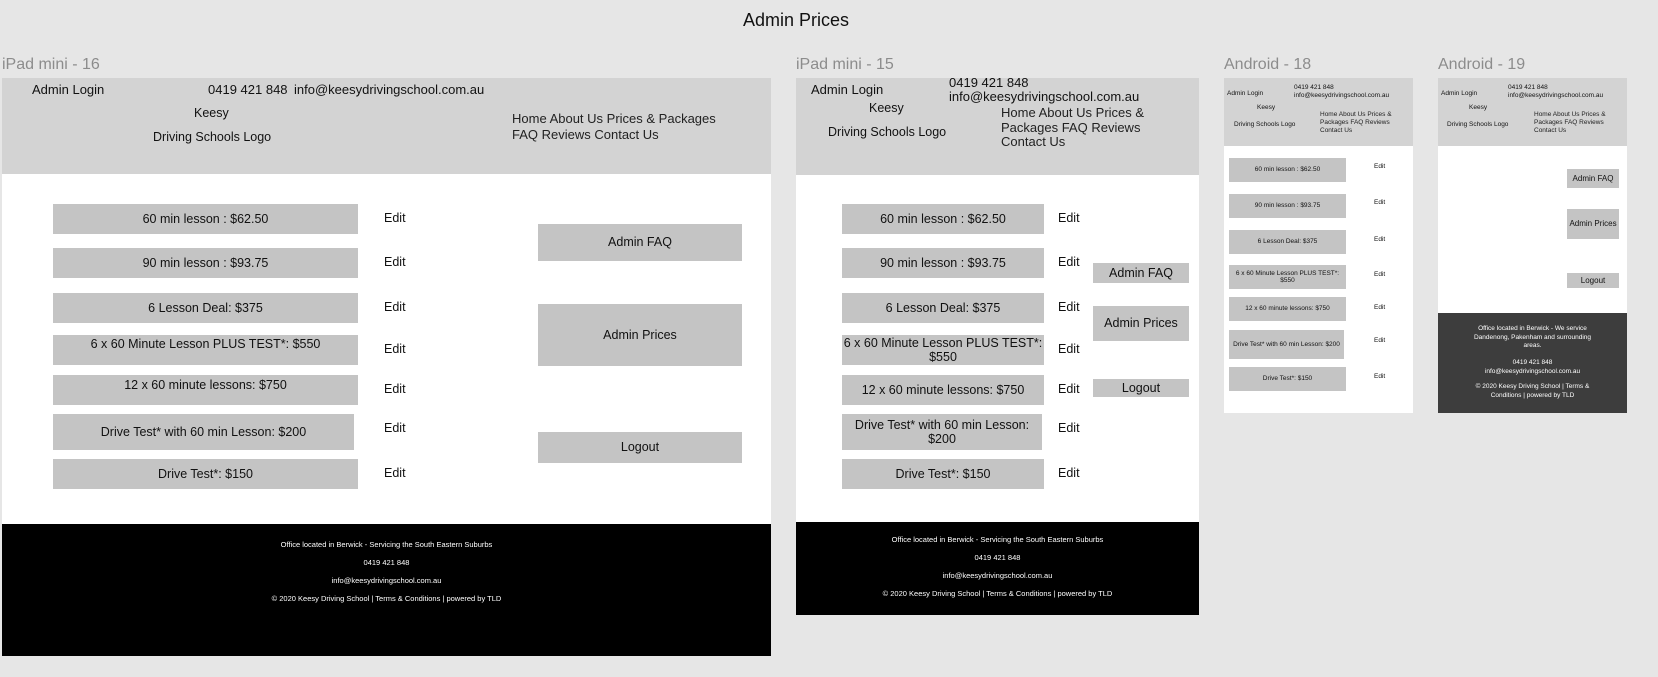 Image resolution: width=1658 pixels, height=677 pixels. Describe the element at coordinates (796, 20) in the screenshot. I see `page-title: Admin Prices` at that location.